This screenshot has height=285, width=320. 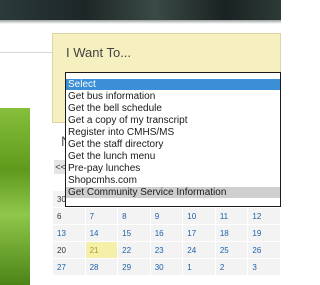 What do you see at coordinates (199, 216) in the screenshot?
I see `calendar-day-cell: 10` at bounding box center [199, 216].